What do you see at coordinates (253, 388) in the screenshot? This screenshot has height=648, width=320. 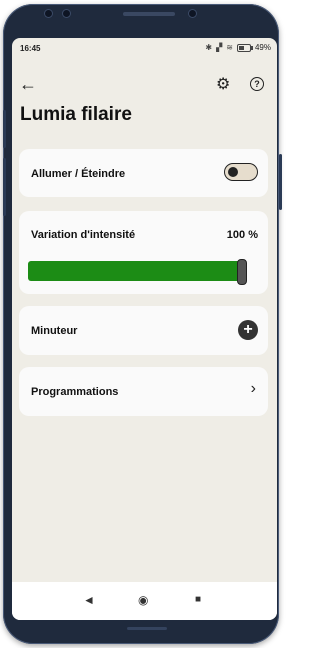 I see `chevron-right-icon: ›` at bounding box center [253, 388].